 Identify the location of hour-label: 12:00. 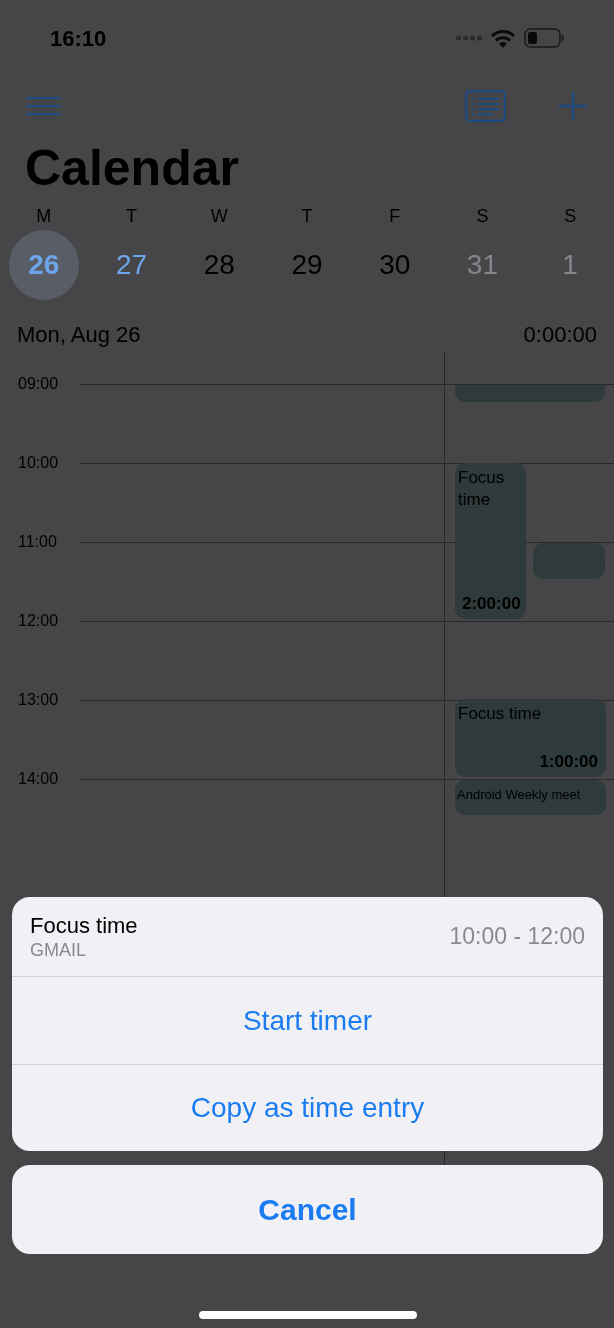
(38, 621).